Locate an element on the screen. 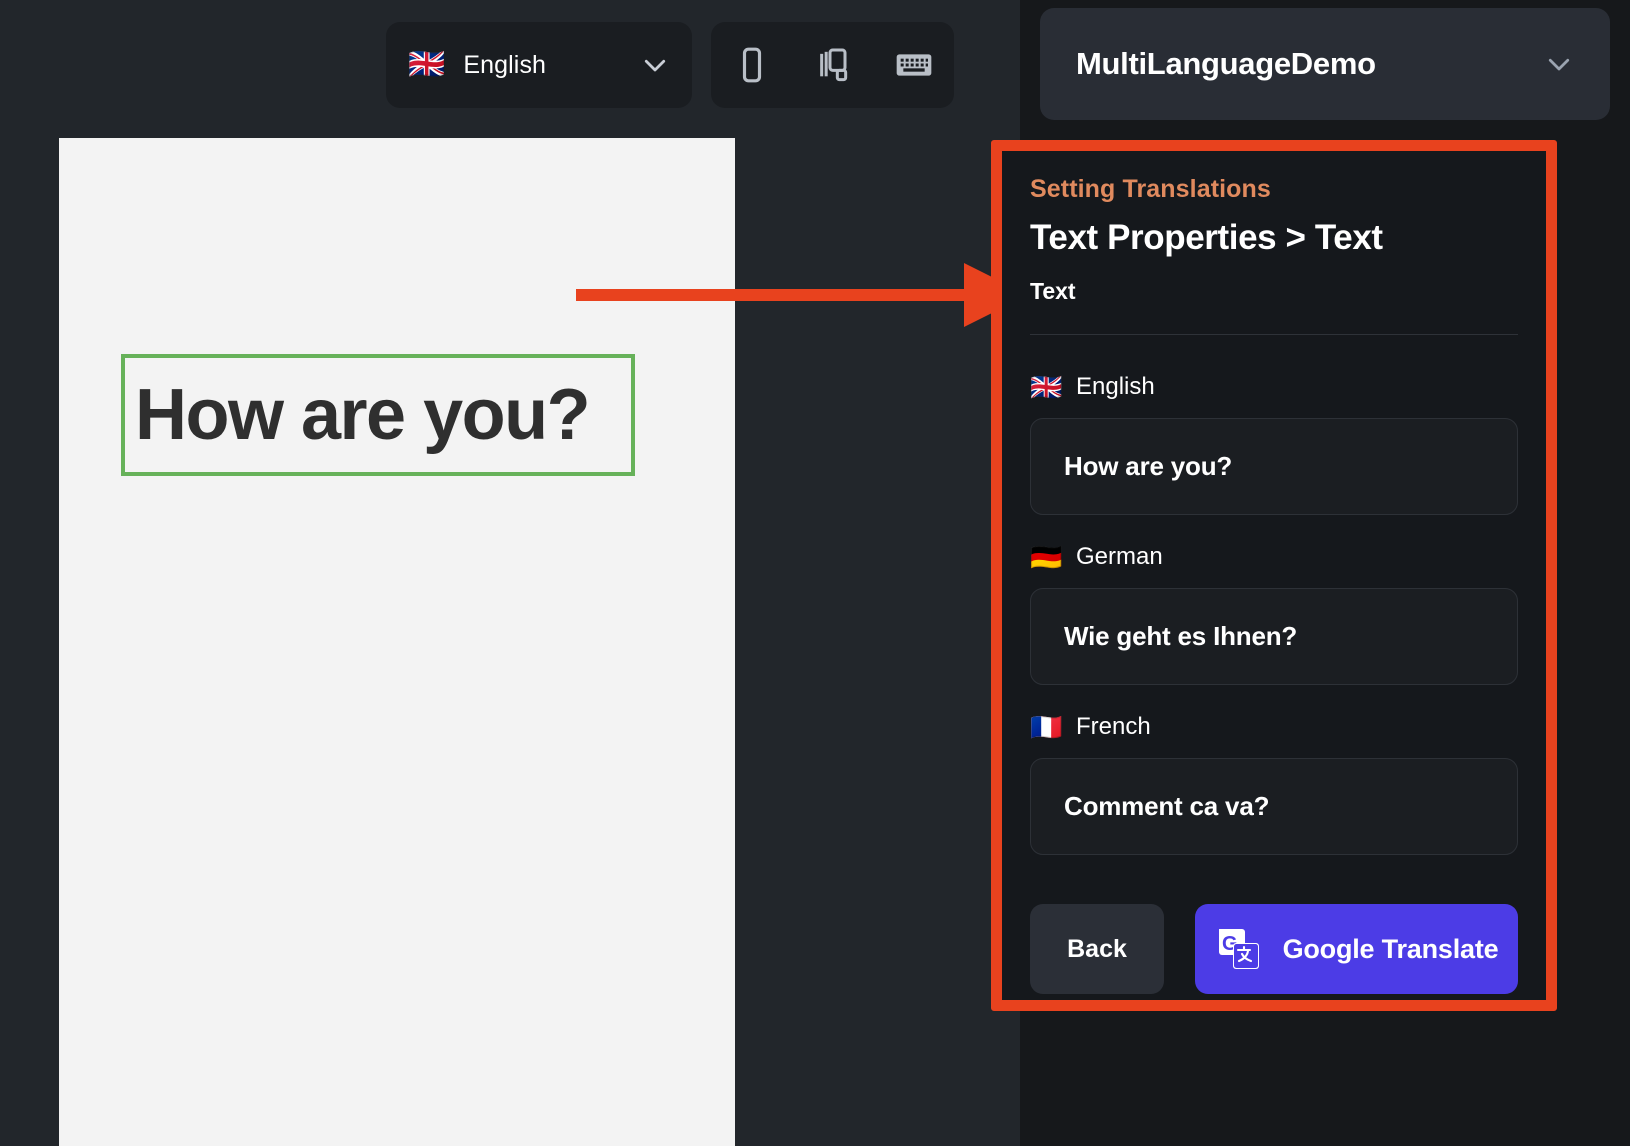  translation-value: How are you? is located at coordinates (1148, 466).